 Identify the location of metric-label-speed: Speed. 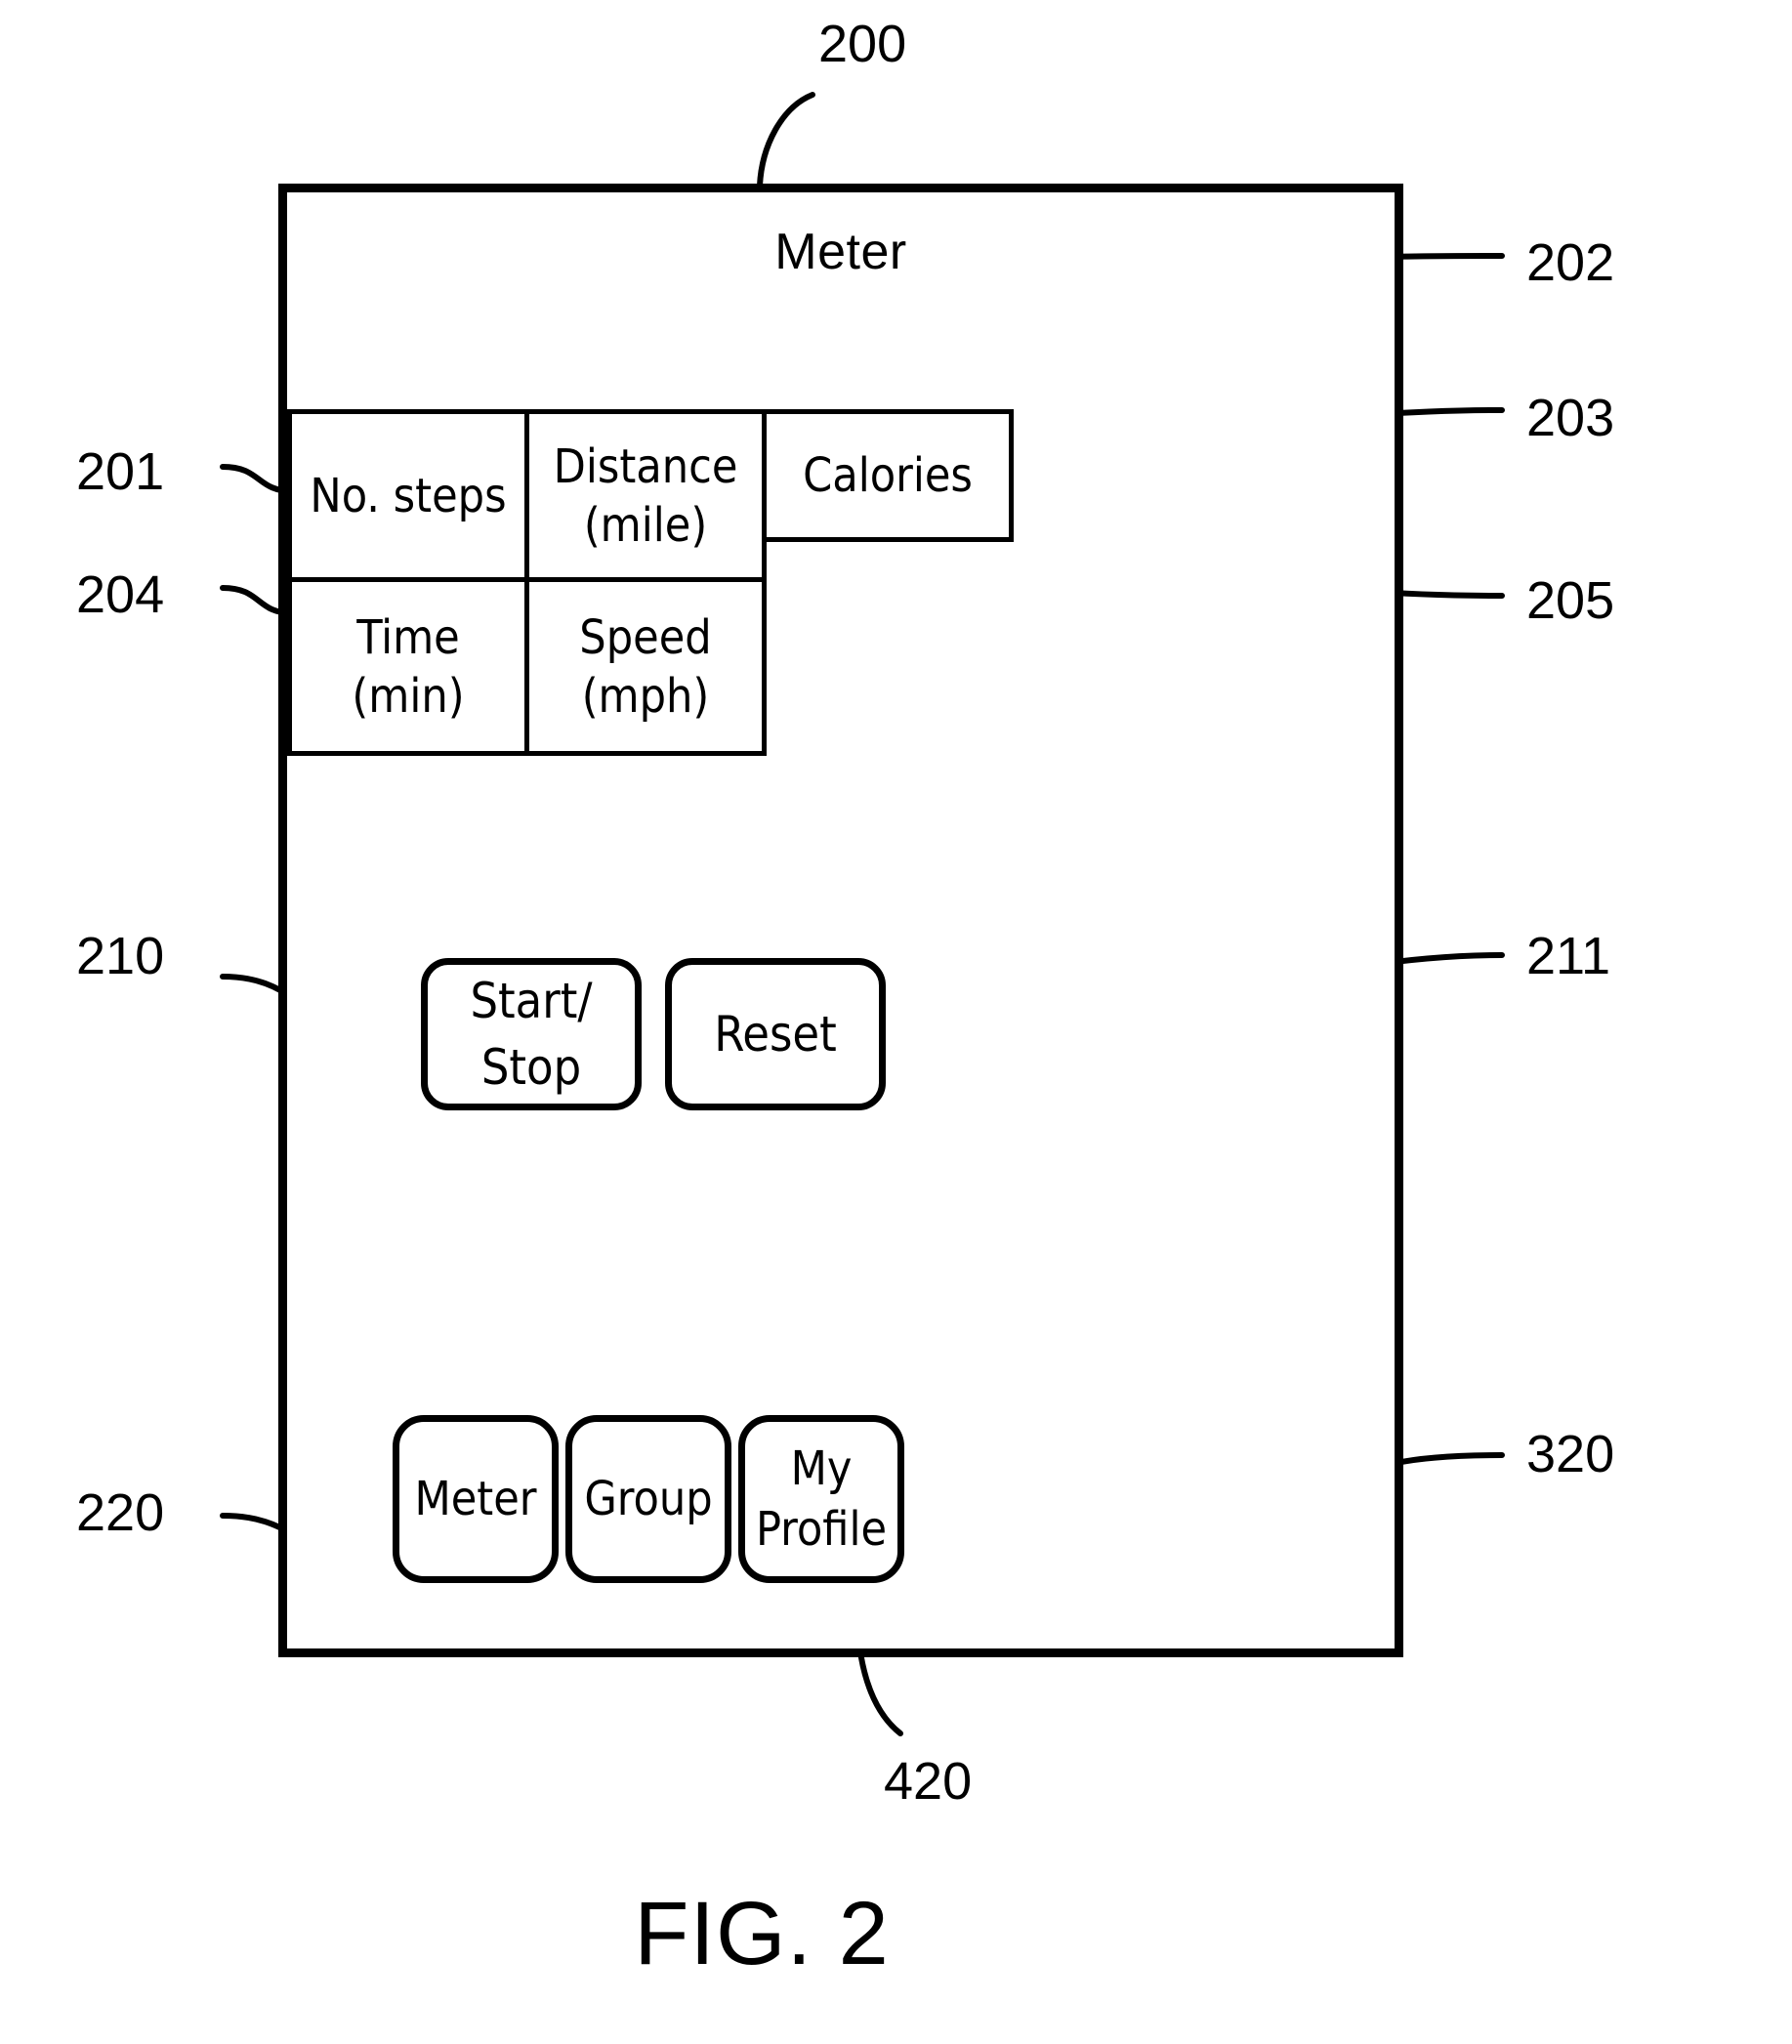
(645, 637).